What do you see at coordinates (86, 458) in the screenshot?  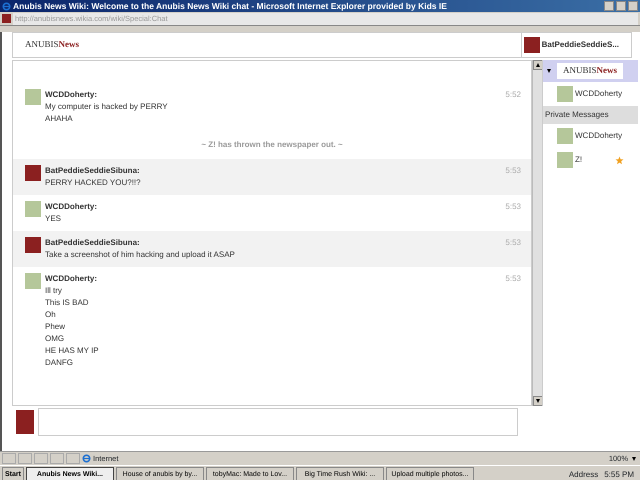 I see `globe-icon` at bounding box center [86, 458].